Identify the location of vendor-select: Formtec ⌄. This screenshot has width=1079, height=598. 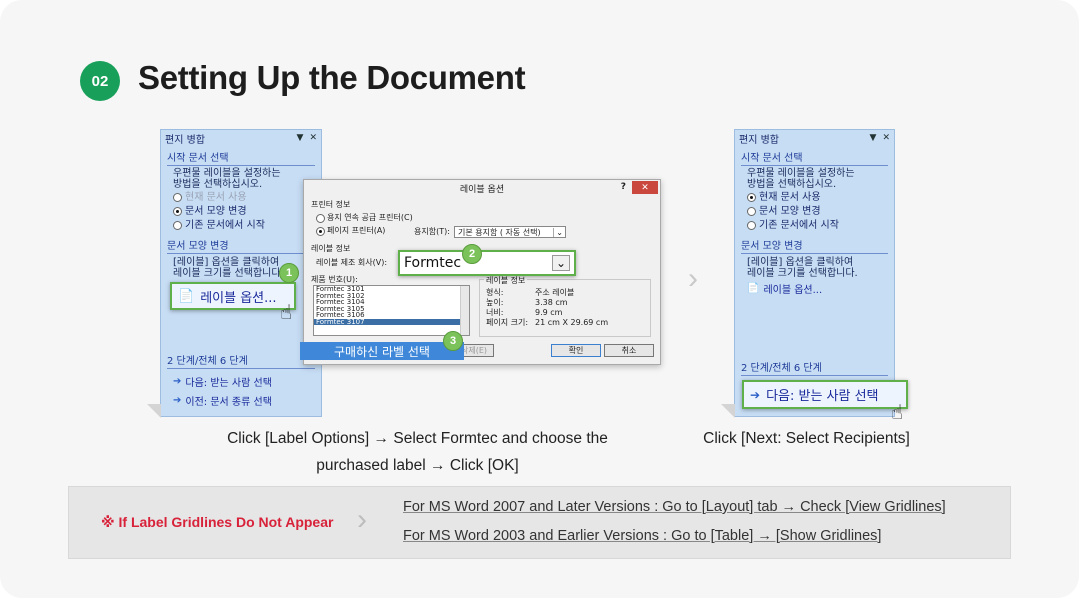
(487, 263).